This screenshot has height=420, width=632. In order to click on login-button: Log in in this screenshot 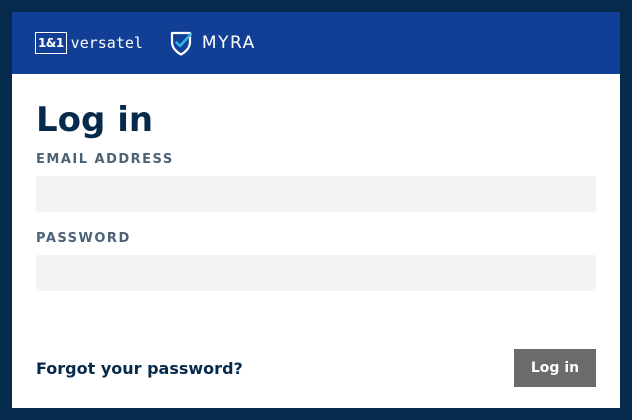, I will do `click(555, 368)`.